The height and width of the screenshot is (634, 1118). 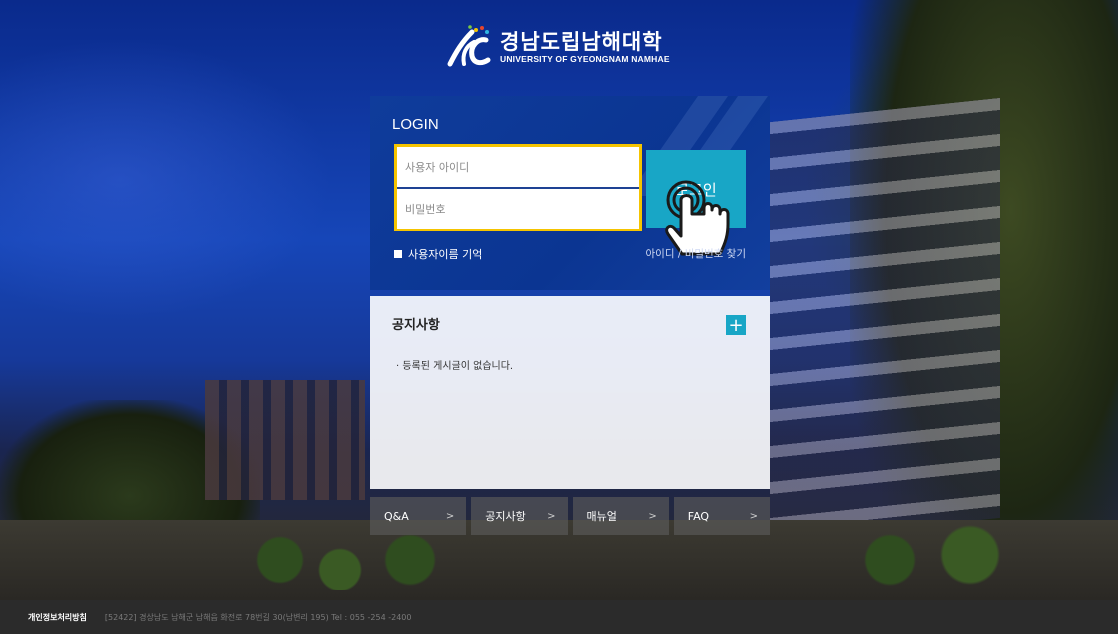 I want to click on login-panel: LOGIN 로그인 사용자이름 기억 아이디 / 비밀번호 찾기, so click(x=570, y=193).